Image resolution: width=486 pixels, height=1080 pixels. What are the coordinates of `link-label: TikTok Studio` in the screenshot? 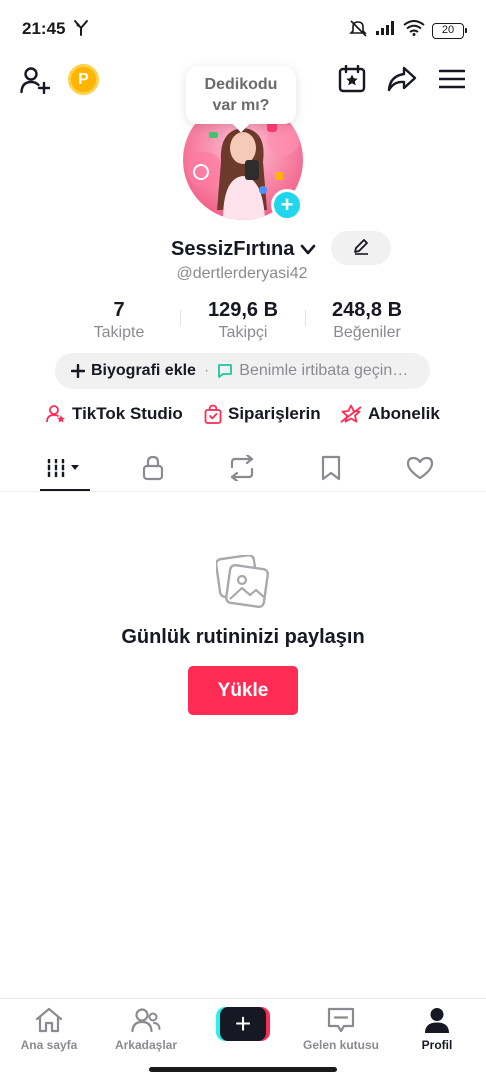 It's located at (127, 413).